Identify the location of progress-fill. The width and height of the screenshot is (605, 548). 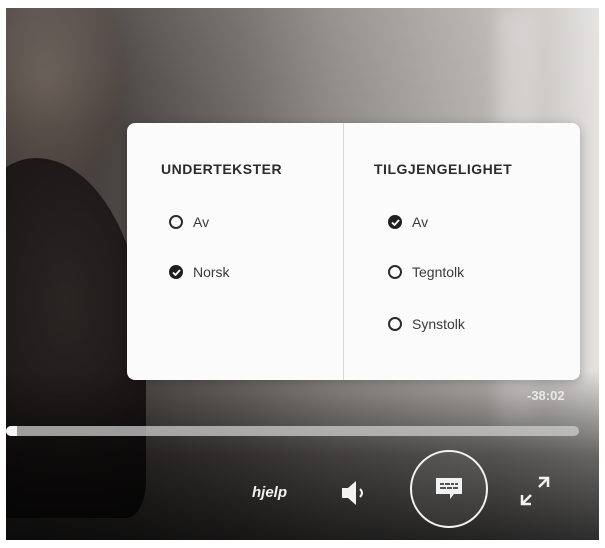
(12, 431).